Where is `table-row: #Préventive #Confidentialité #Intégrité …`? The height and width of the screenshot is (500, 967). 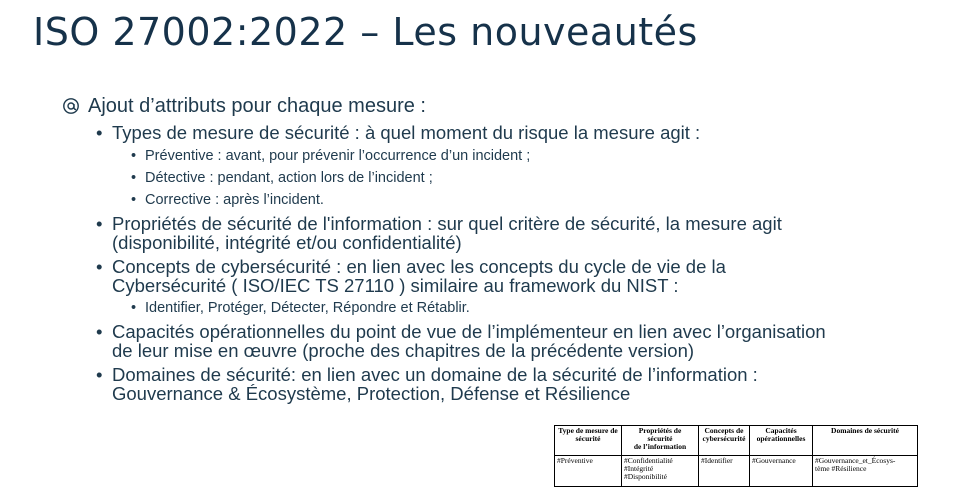
table-row: #Préventive #Confidentialité #Intégrité … is located at coordinates (736, 471).